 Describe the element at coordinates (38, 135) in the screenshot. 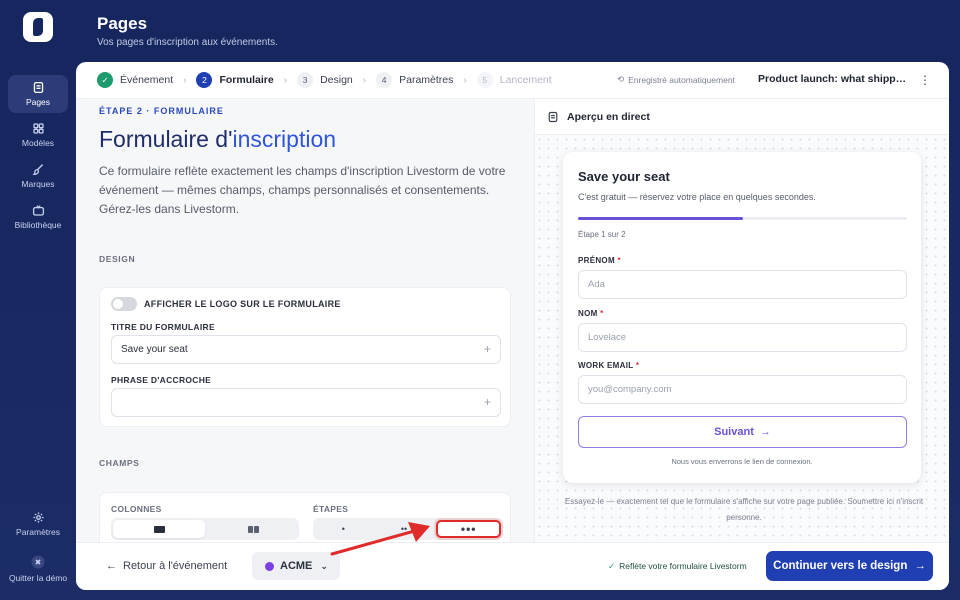

I see `sidebar-item-modeles: Modèles` at that location.